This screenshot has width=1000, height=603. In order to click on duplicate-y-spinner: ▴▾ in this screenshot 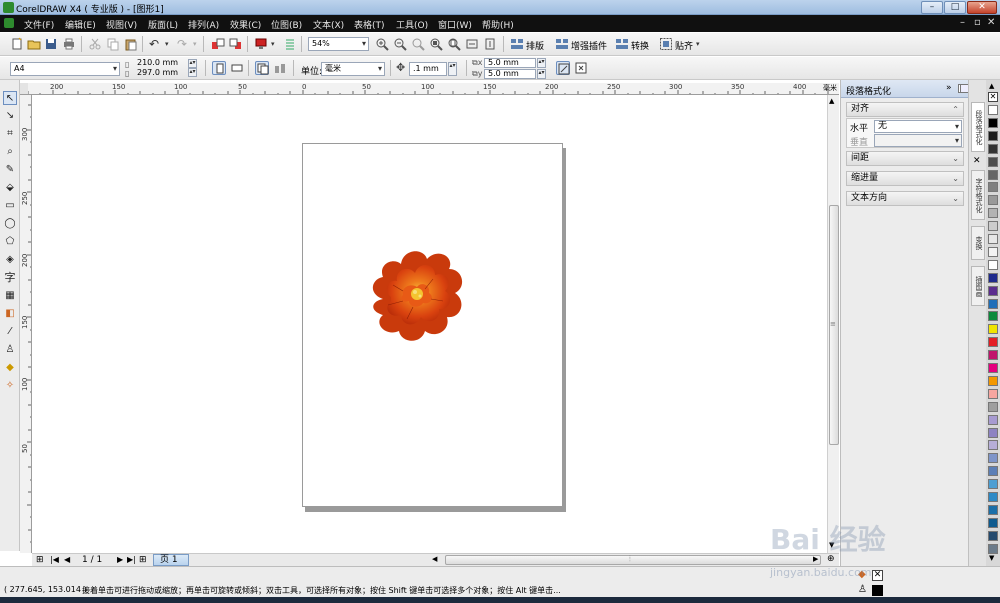, I will do `click(541, 74)`.